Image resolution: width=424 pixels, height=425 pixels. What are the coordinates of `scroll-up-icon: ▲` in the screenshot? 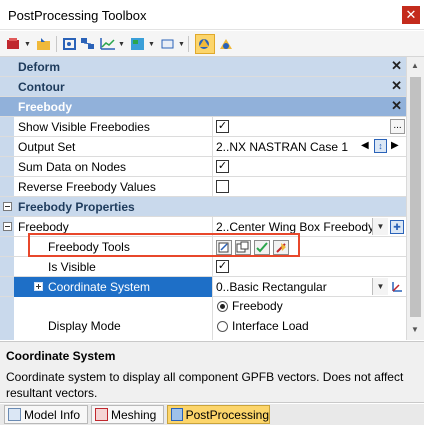 It's located at (415, 65).